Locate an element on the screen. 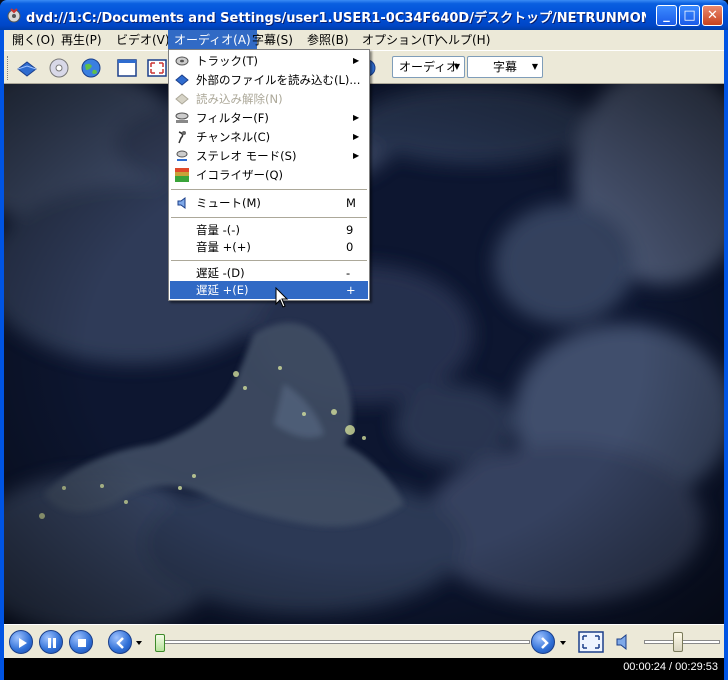  menu-item-equalizer: イコライザー(Q) is located at coordinates (269, 175).